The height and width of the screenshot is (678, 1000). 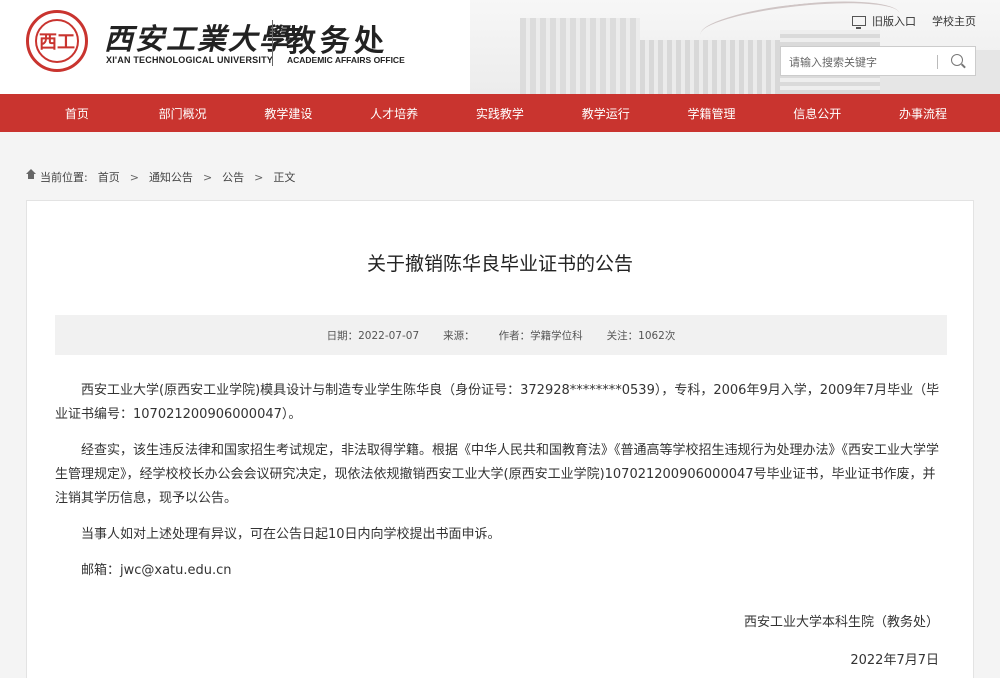 What do you see at coordinates (64, 177) in the screenshot?
I see `breadcrumb-prefix: 当前位置:` at bounding box center [64, 177].